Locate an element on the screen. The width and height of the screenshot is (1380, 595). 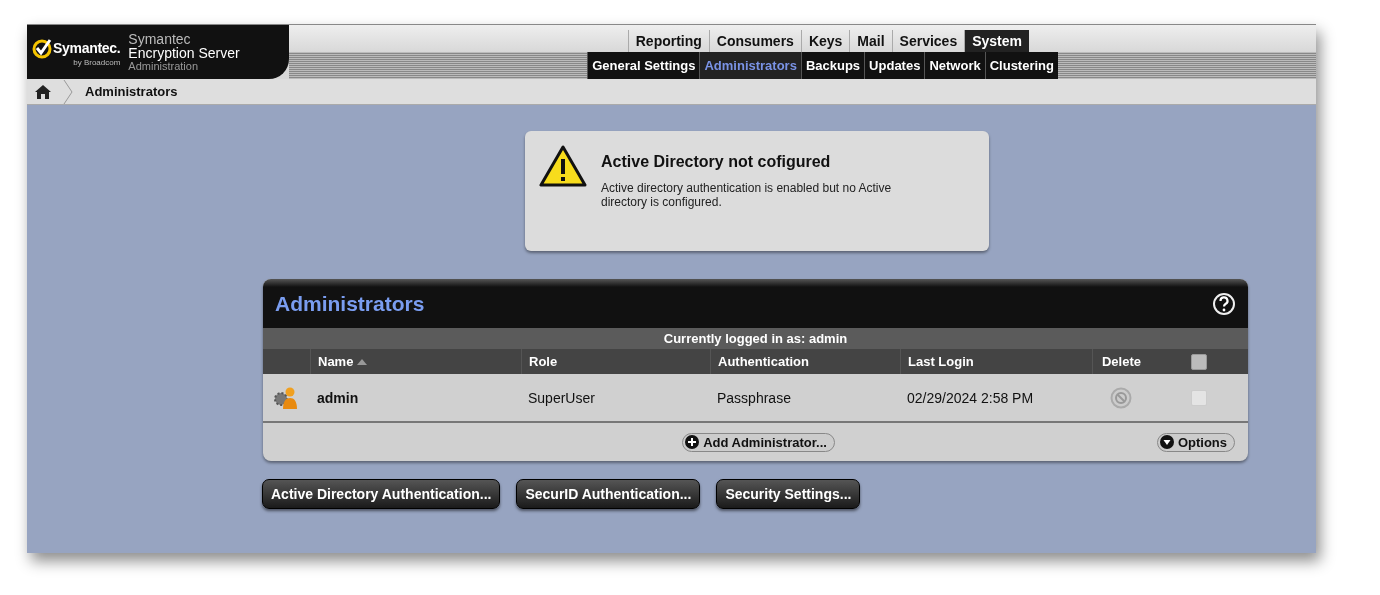
subnav-tab: Updates is located at coordinates (894, 65).